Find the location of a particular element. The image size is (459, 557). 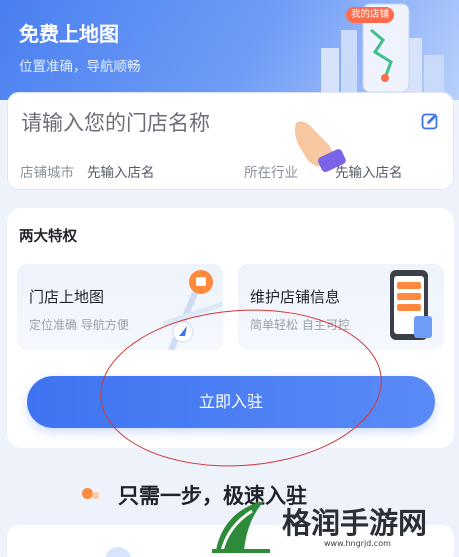

privilege-subtitle: 定位准确 导航方便 is located at coordinates (79, 325).